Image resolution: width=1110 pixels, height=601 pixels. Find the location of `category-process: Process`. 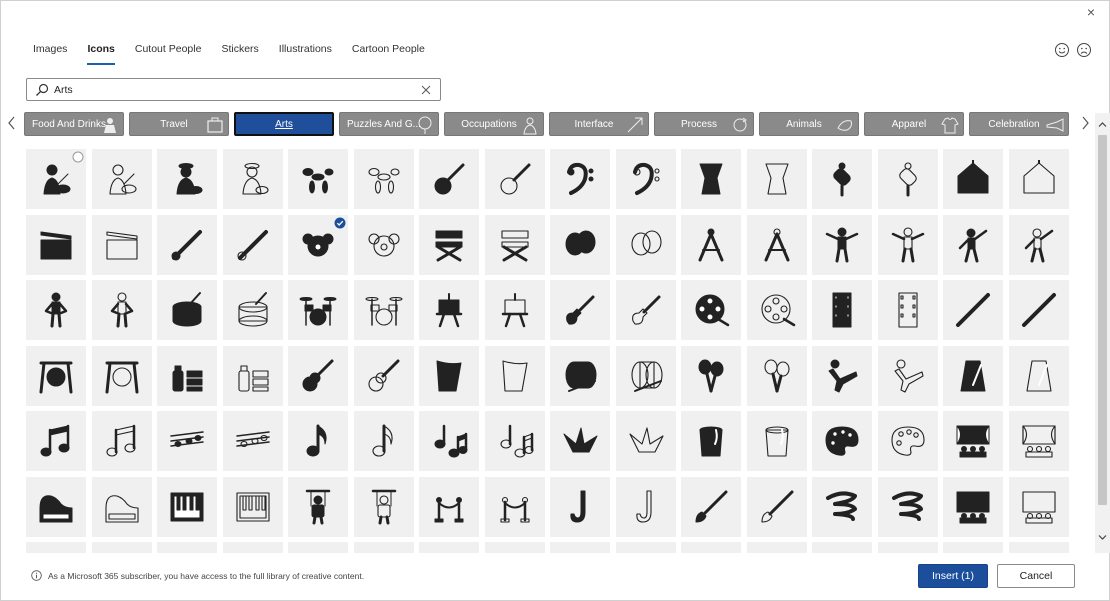

category-process: Process is located at coordinates (704, 124).